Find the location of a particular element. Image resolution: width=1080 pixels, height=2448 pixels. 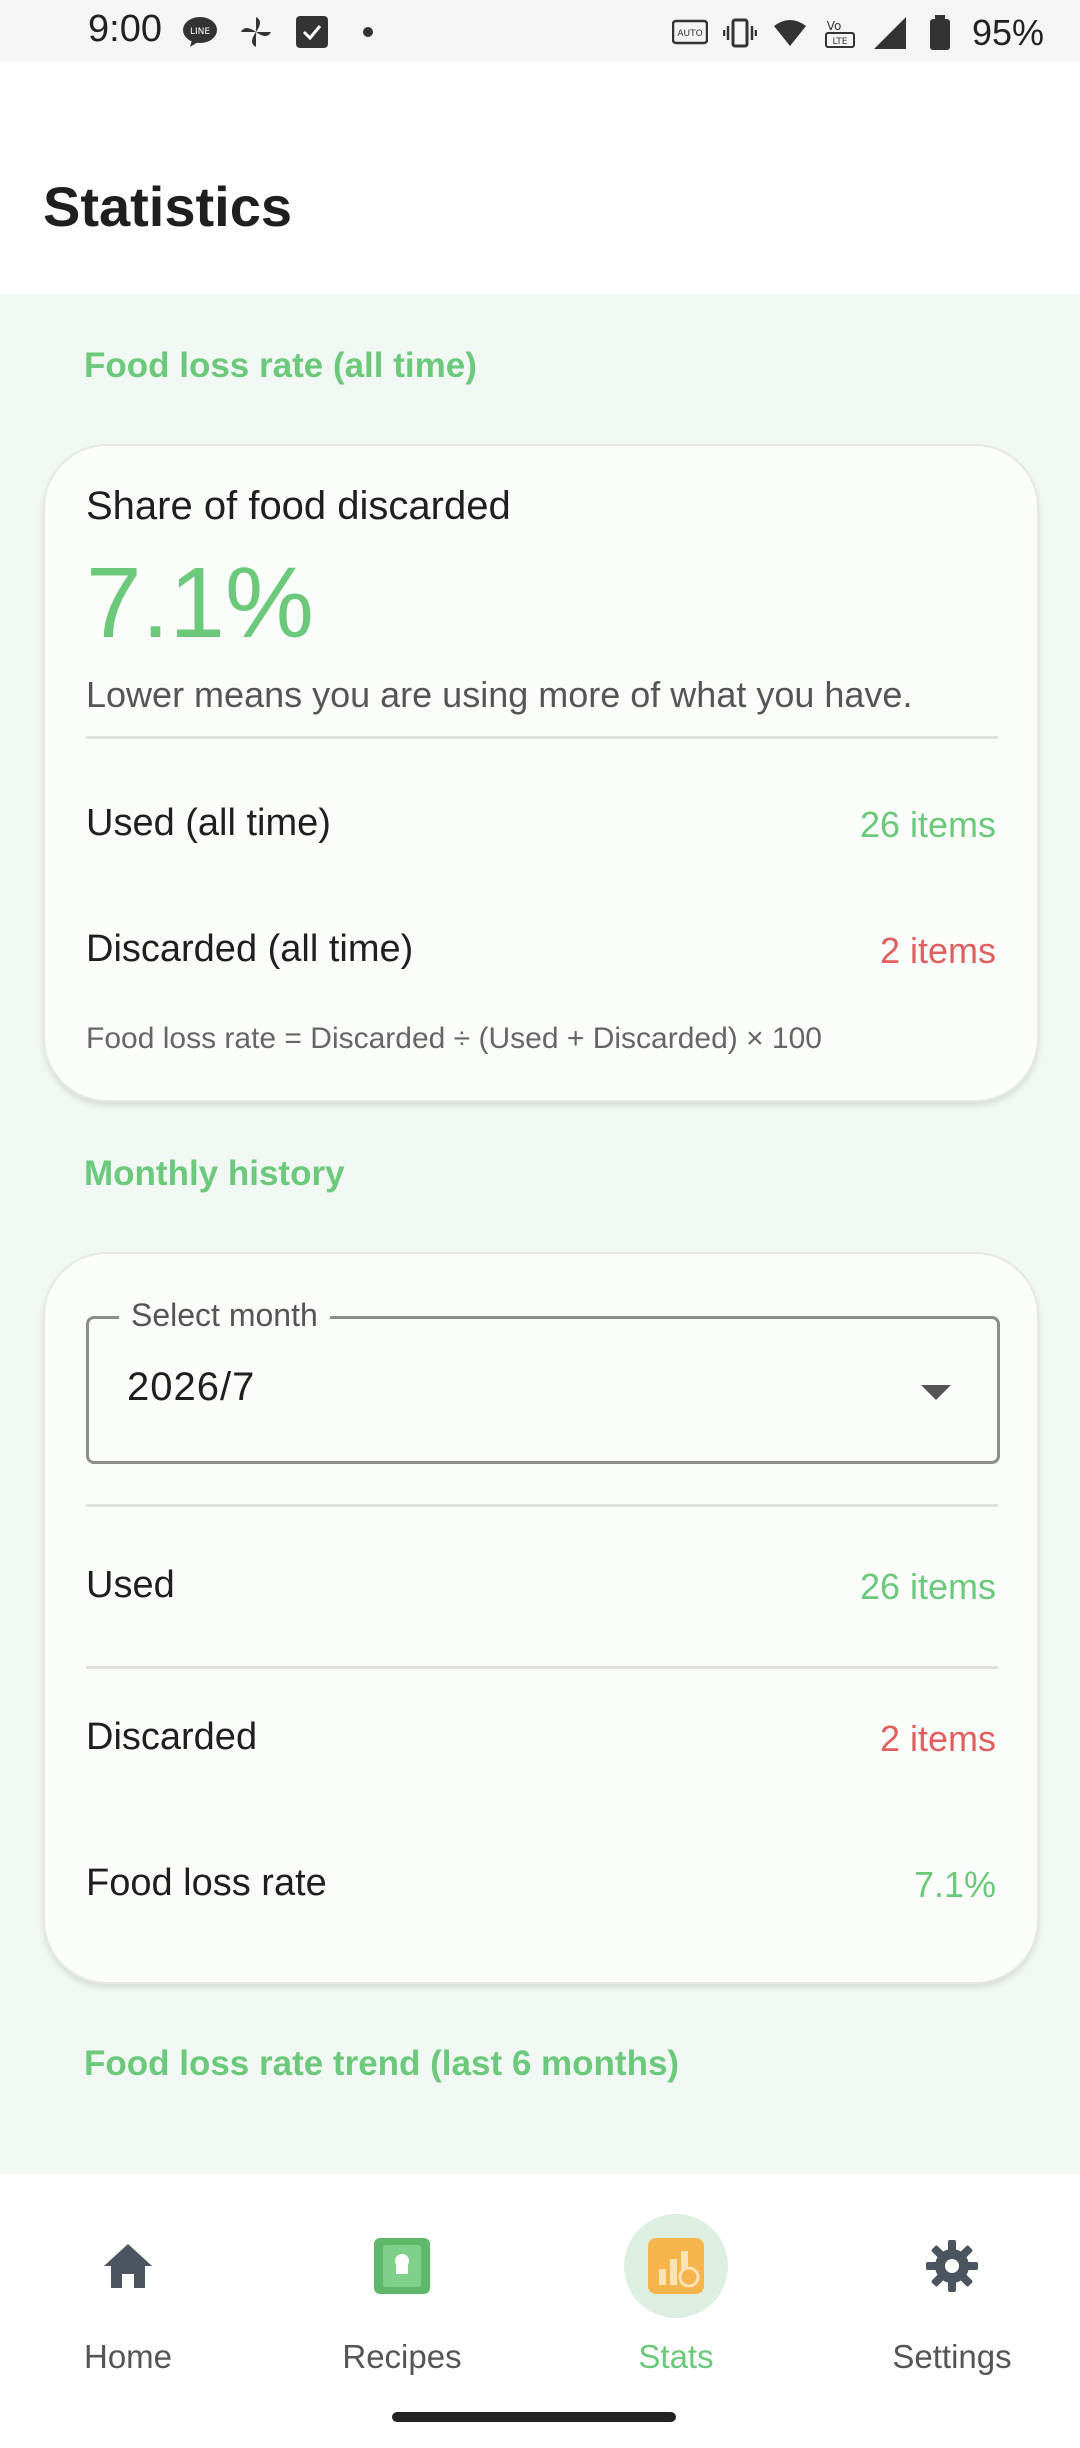

svg-text: AUTO is located at coordinates (689, 34).